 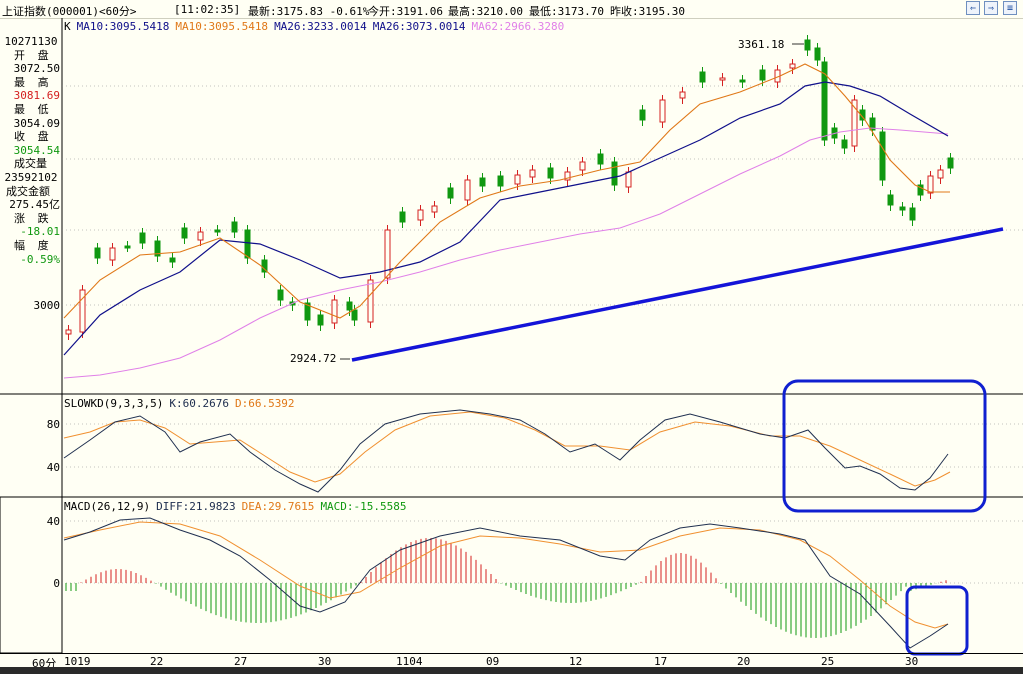 I want to click on high-annotation: 3361.18, so click(x=761, y=44).